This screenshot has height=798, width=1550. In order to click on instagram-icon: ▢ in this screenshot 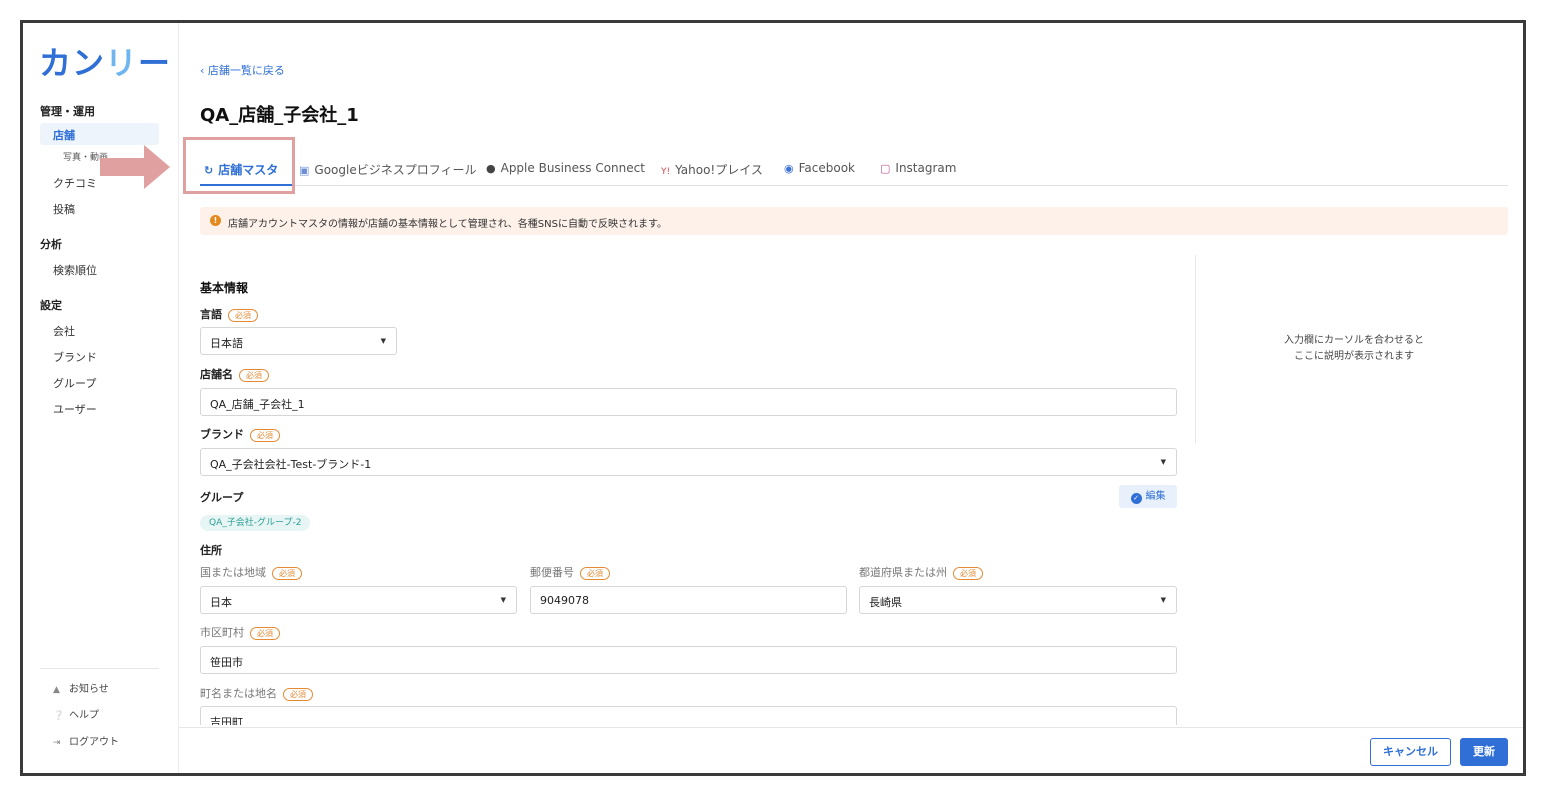, I will do `click(885, 168)`.